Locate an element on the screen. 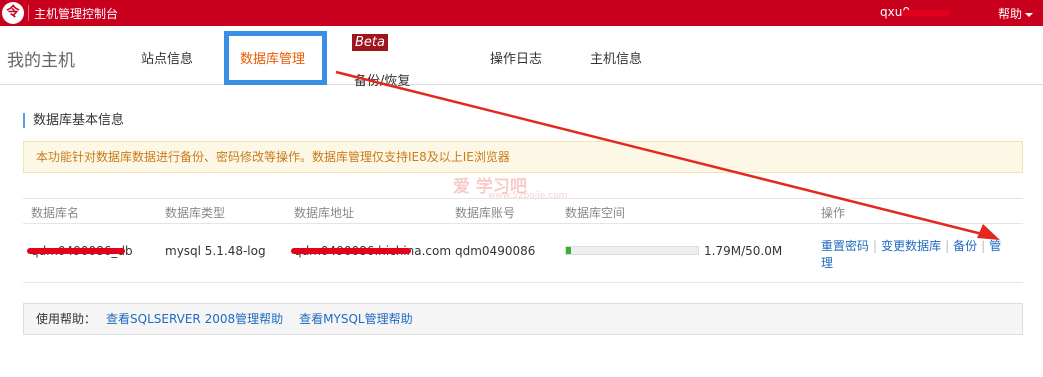 Image resolution: width=1043 pixels, height=377 pixels. annotation-arrow-head is located at coordinates (988, 232).